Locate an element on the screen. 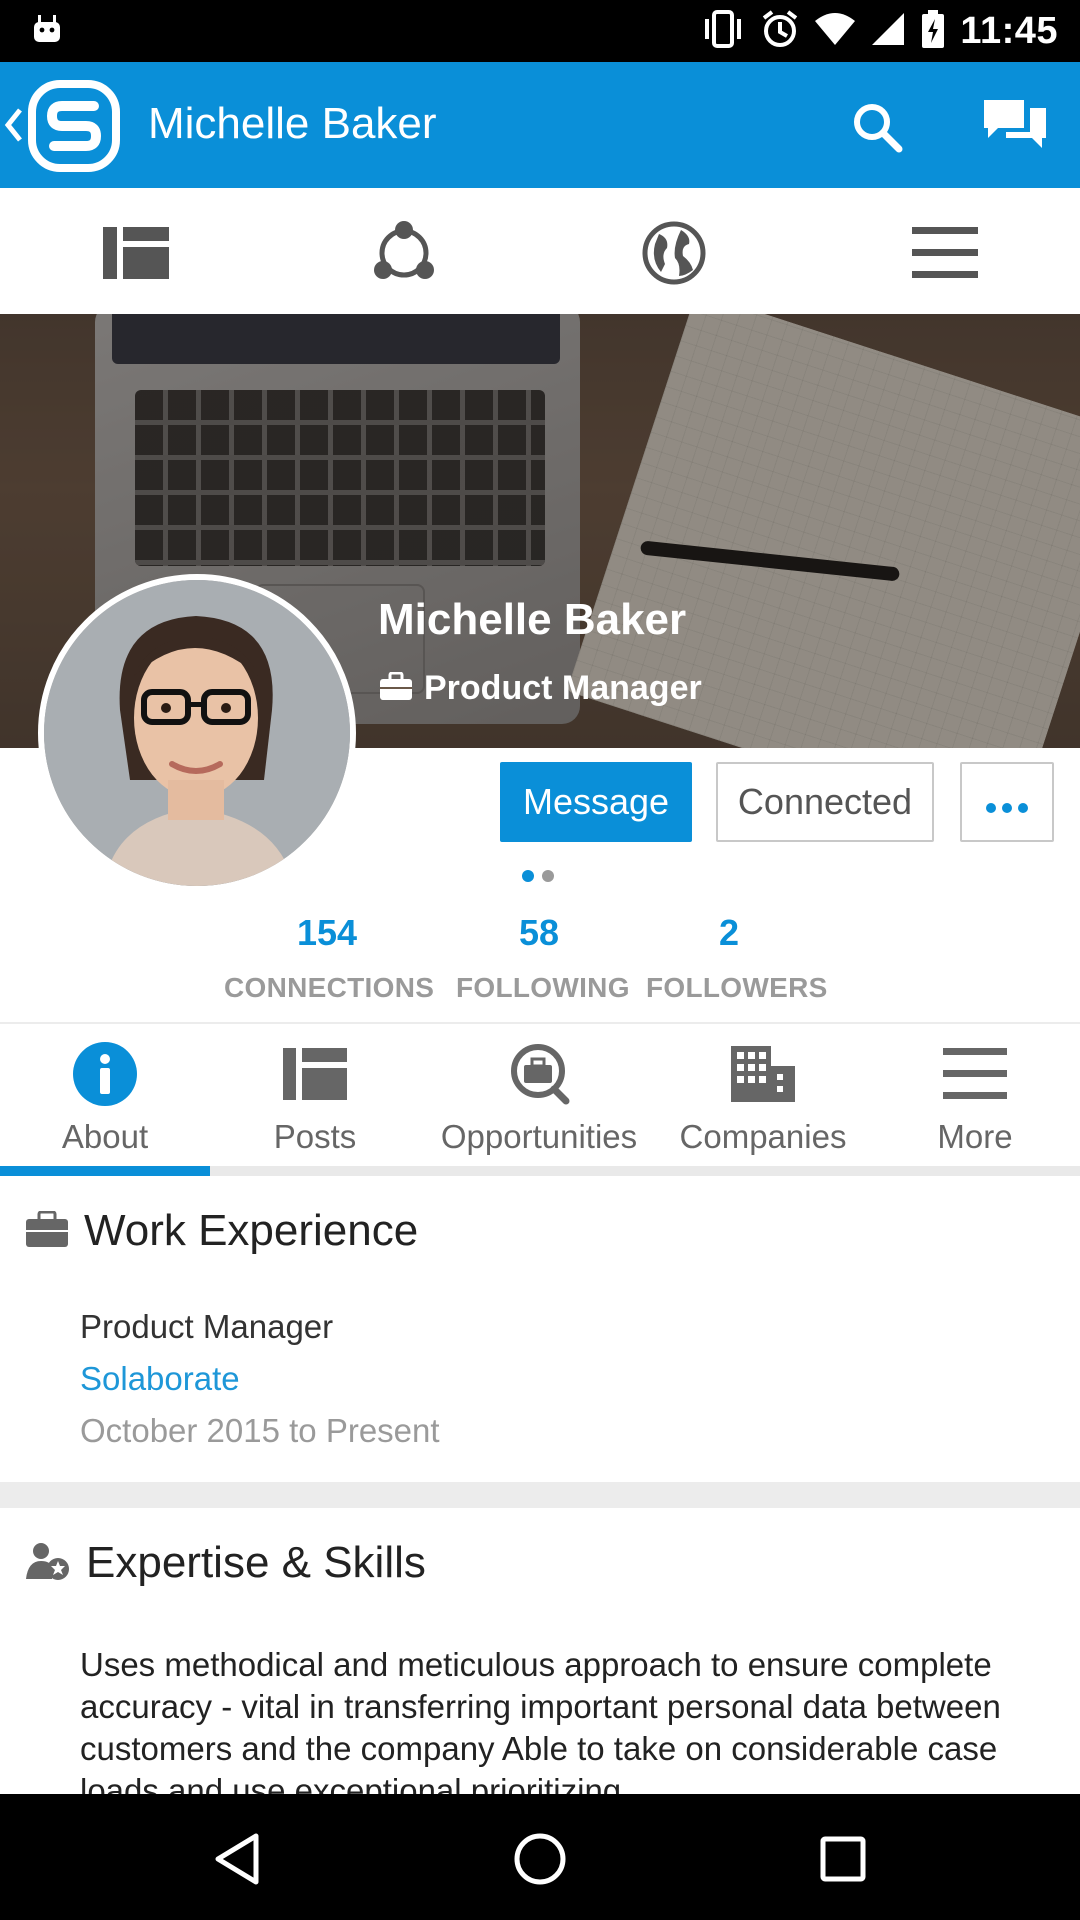  tab-companies: Companies is located at coordinates (763, 1099).